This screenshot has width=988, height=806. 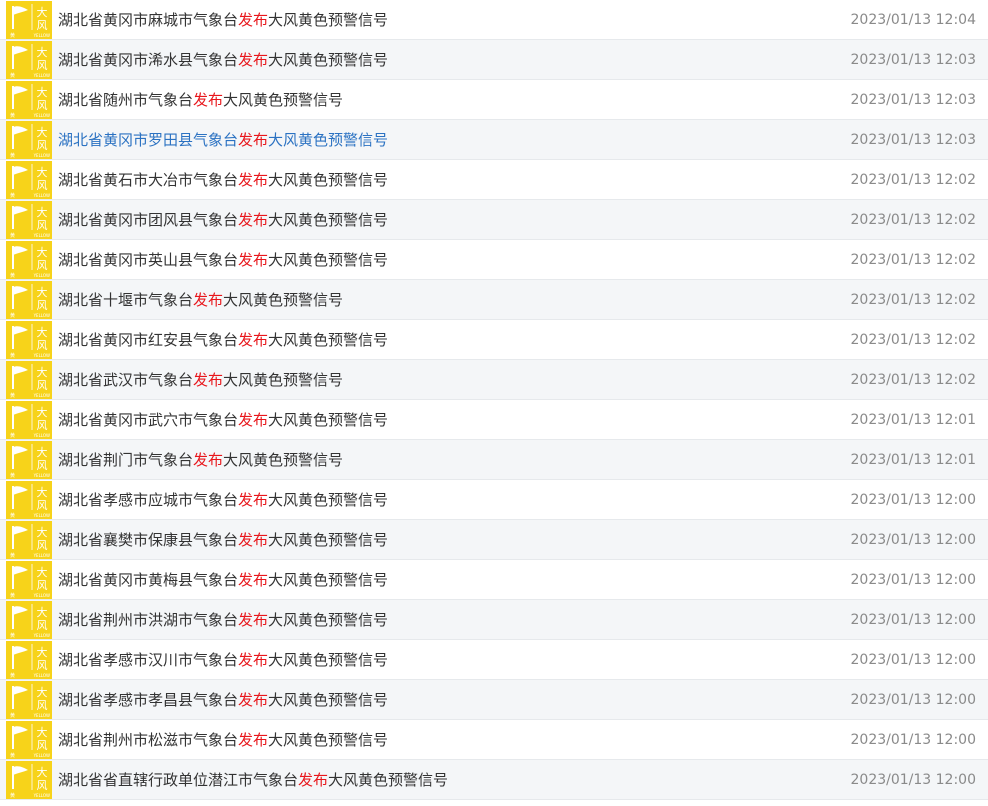 I want to click on alert-title-link: 湖北省荆州市洪湖市气象台发布大风黄色预警信号, so click(x=454, y=620).